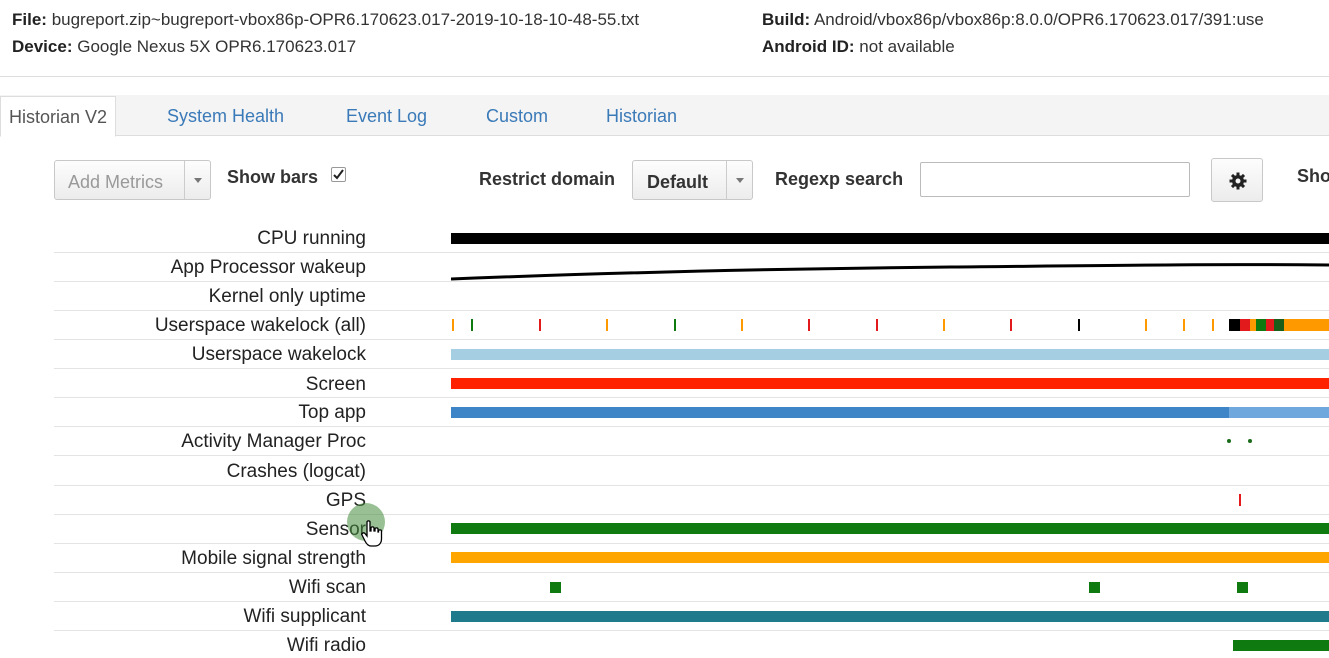 The width and height of the screenshot is (1329, 658). What do you see at coordinates (1055, 179) in the screenshot?
I see `regexp-search-input` at bounding box center [1055, 179].